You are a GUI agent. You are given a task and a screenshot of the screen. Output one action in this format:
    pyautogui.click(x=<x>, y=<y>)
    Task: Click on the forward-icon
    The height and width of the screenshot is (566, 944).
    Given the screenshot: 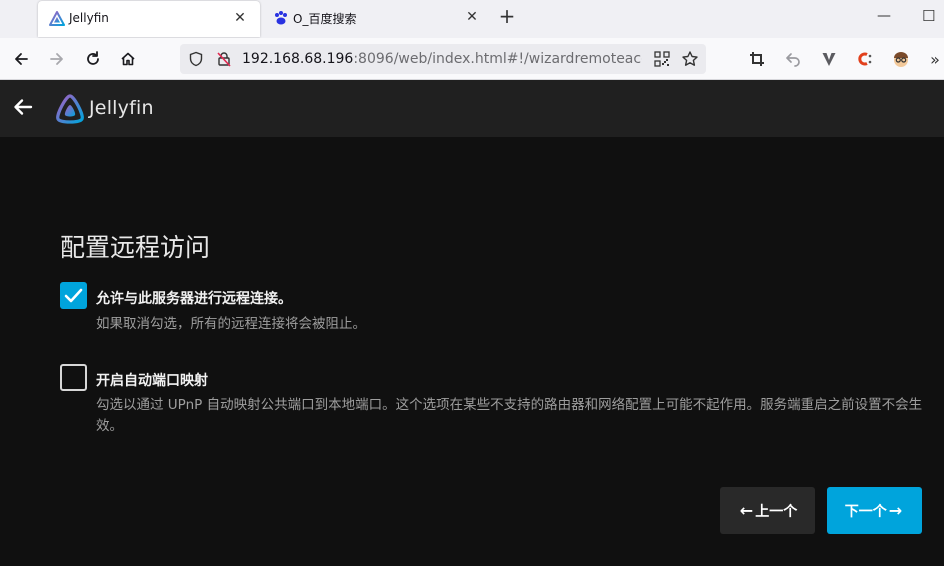 What is the action you would take?
    pyautogui.click(x=57, y=59)
    